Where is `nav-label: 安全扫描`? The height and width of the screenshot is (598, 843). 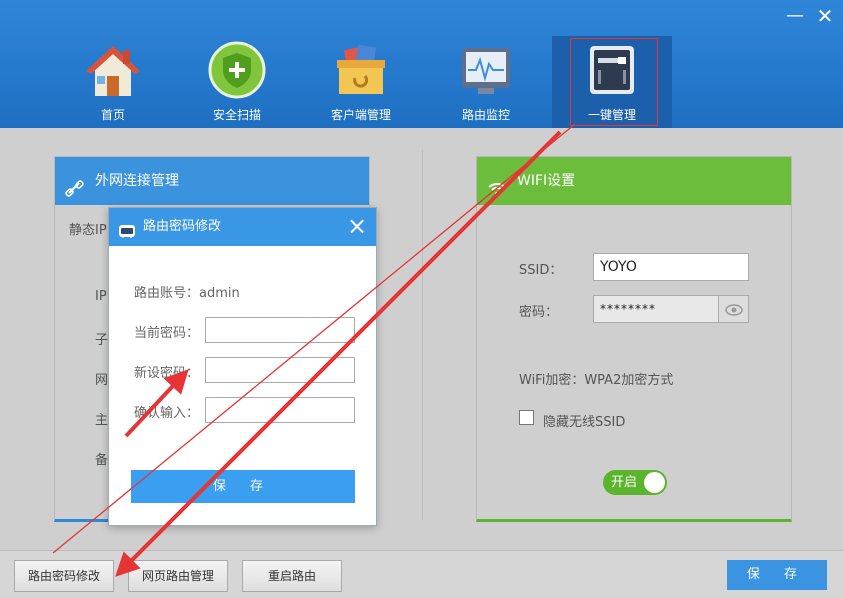
nav-label: 安全扫描 is located at coordinates (236, 115).